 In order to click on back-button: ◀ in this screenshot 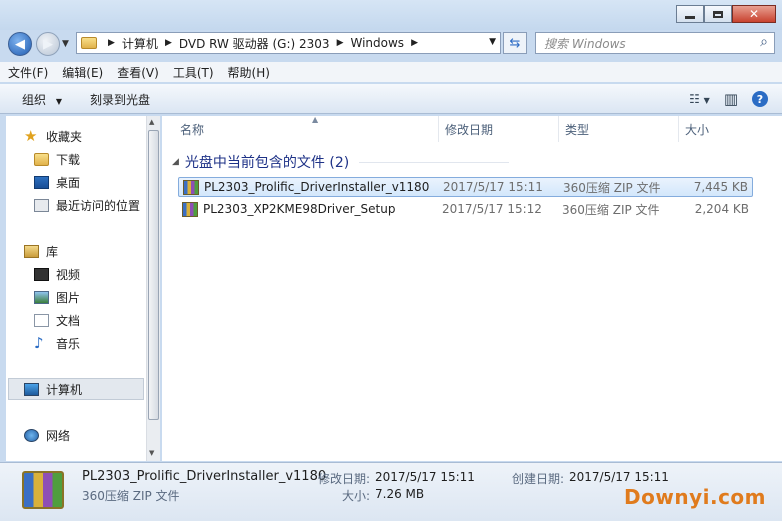, I will do `click(20, 44)`.